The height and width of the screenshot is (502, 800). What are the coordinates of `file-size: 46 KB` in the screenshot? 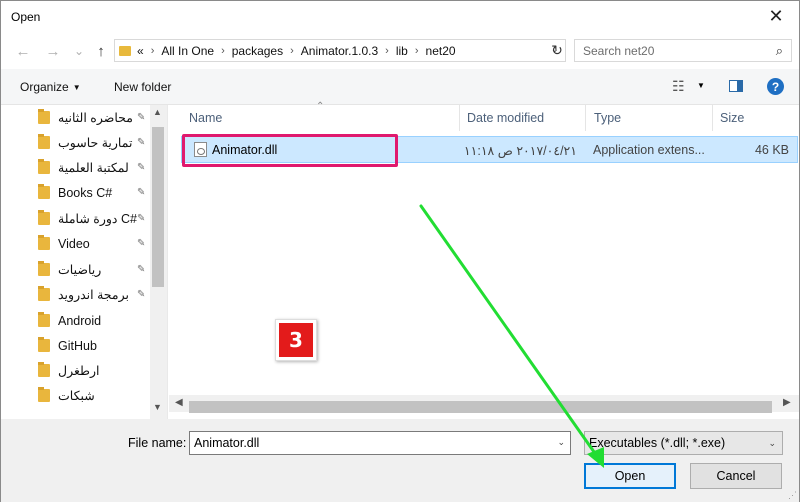 It's located at (771, 150).